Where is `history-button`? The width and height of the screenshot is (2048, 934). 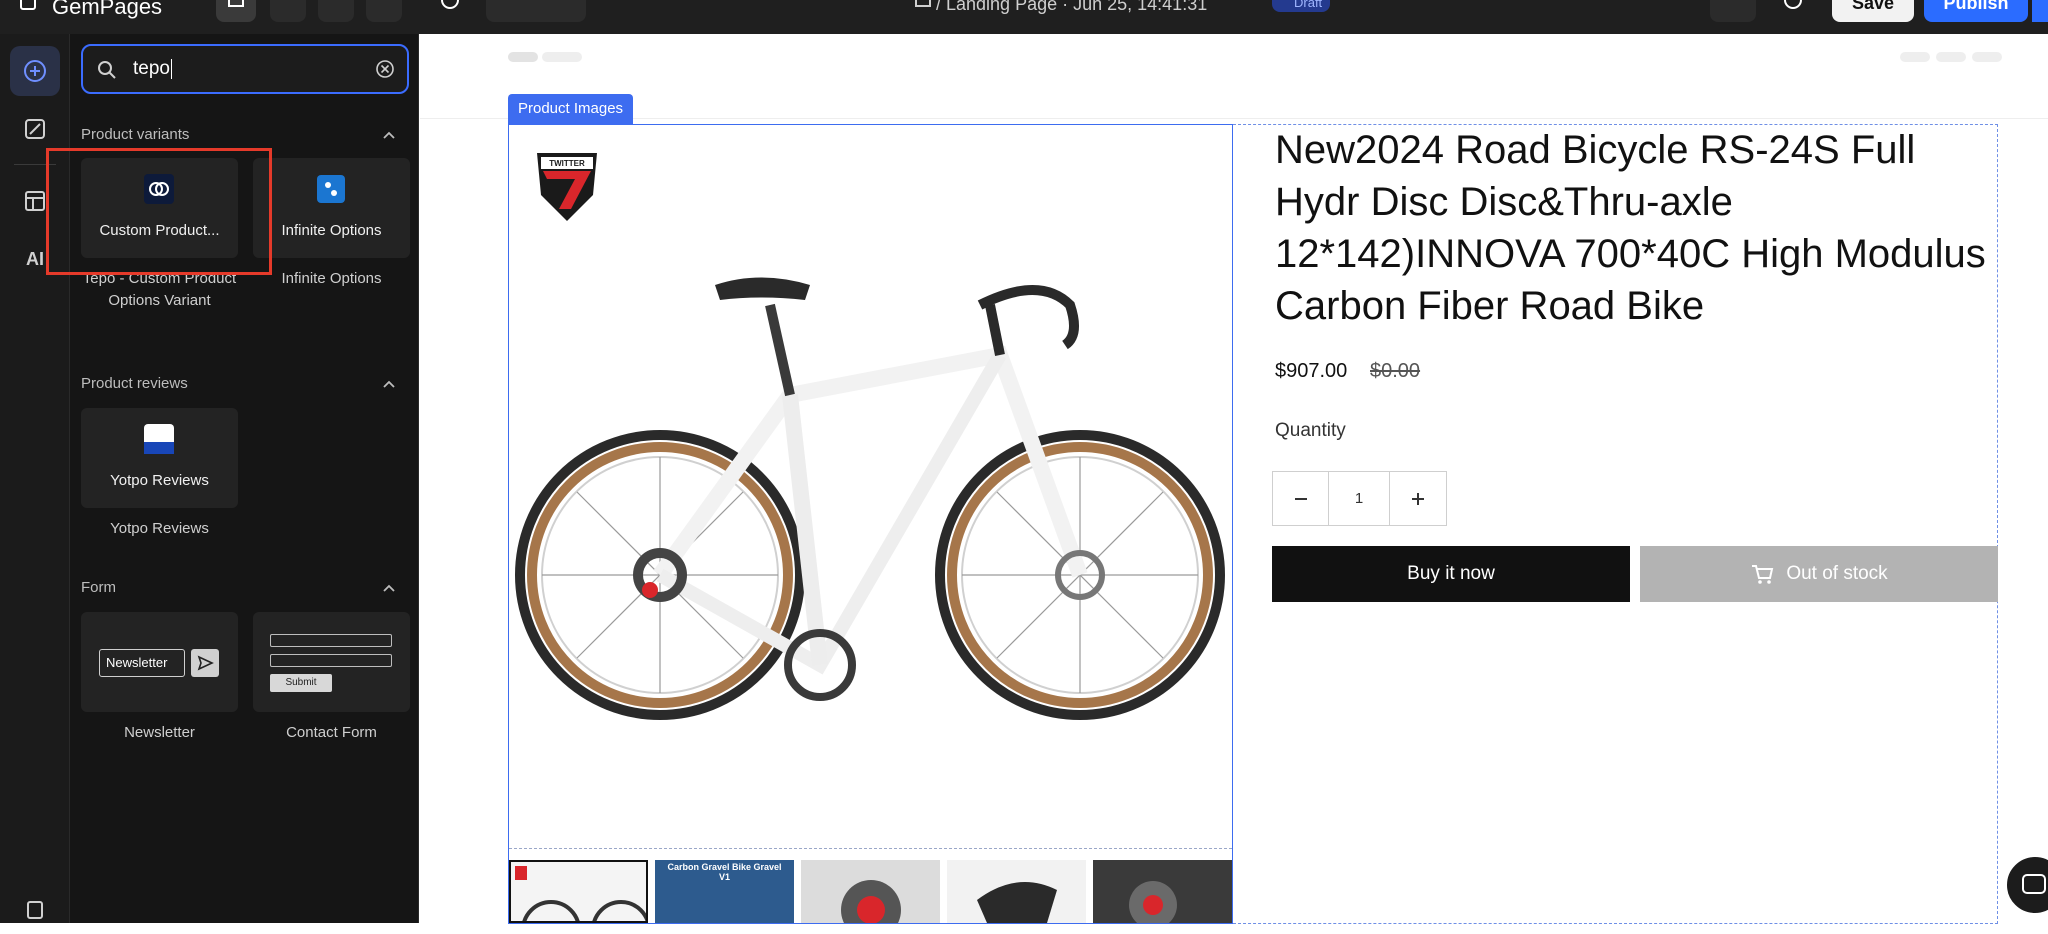 history-button is located at coordinates (450, 11).